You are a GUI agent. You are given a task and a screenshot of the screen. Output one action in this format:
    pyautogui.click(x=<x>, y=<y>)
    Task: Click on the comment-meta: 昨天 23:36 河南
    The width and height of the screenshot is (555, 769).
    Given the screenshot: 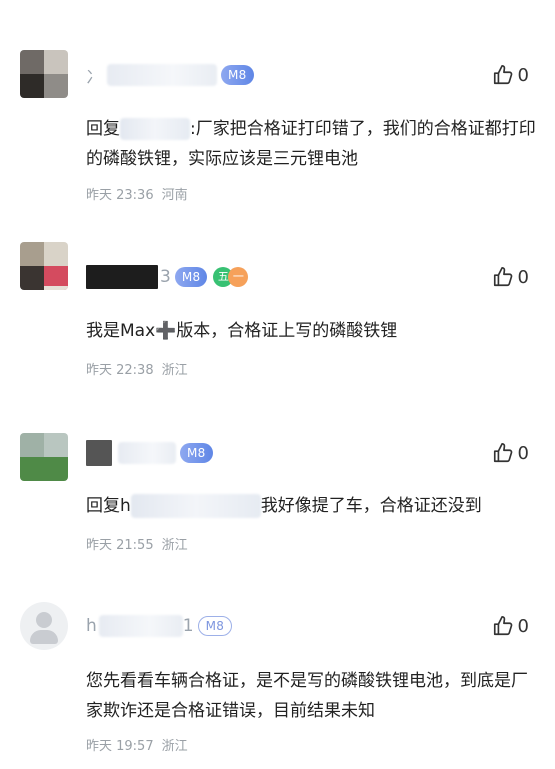 What is the action you would take?
    pyautogui.click(x=137, y=193)
    